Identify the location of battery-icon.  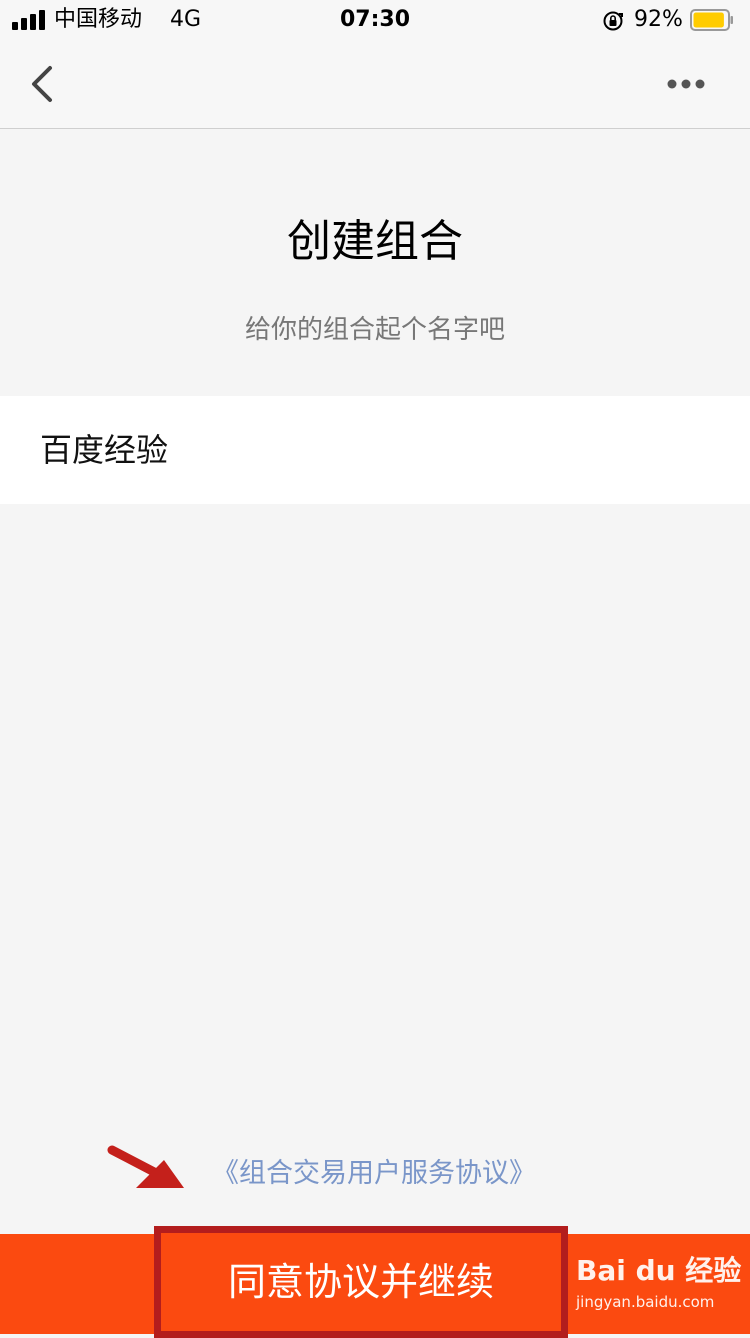
(711, 20).